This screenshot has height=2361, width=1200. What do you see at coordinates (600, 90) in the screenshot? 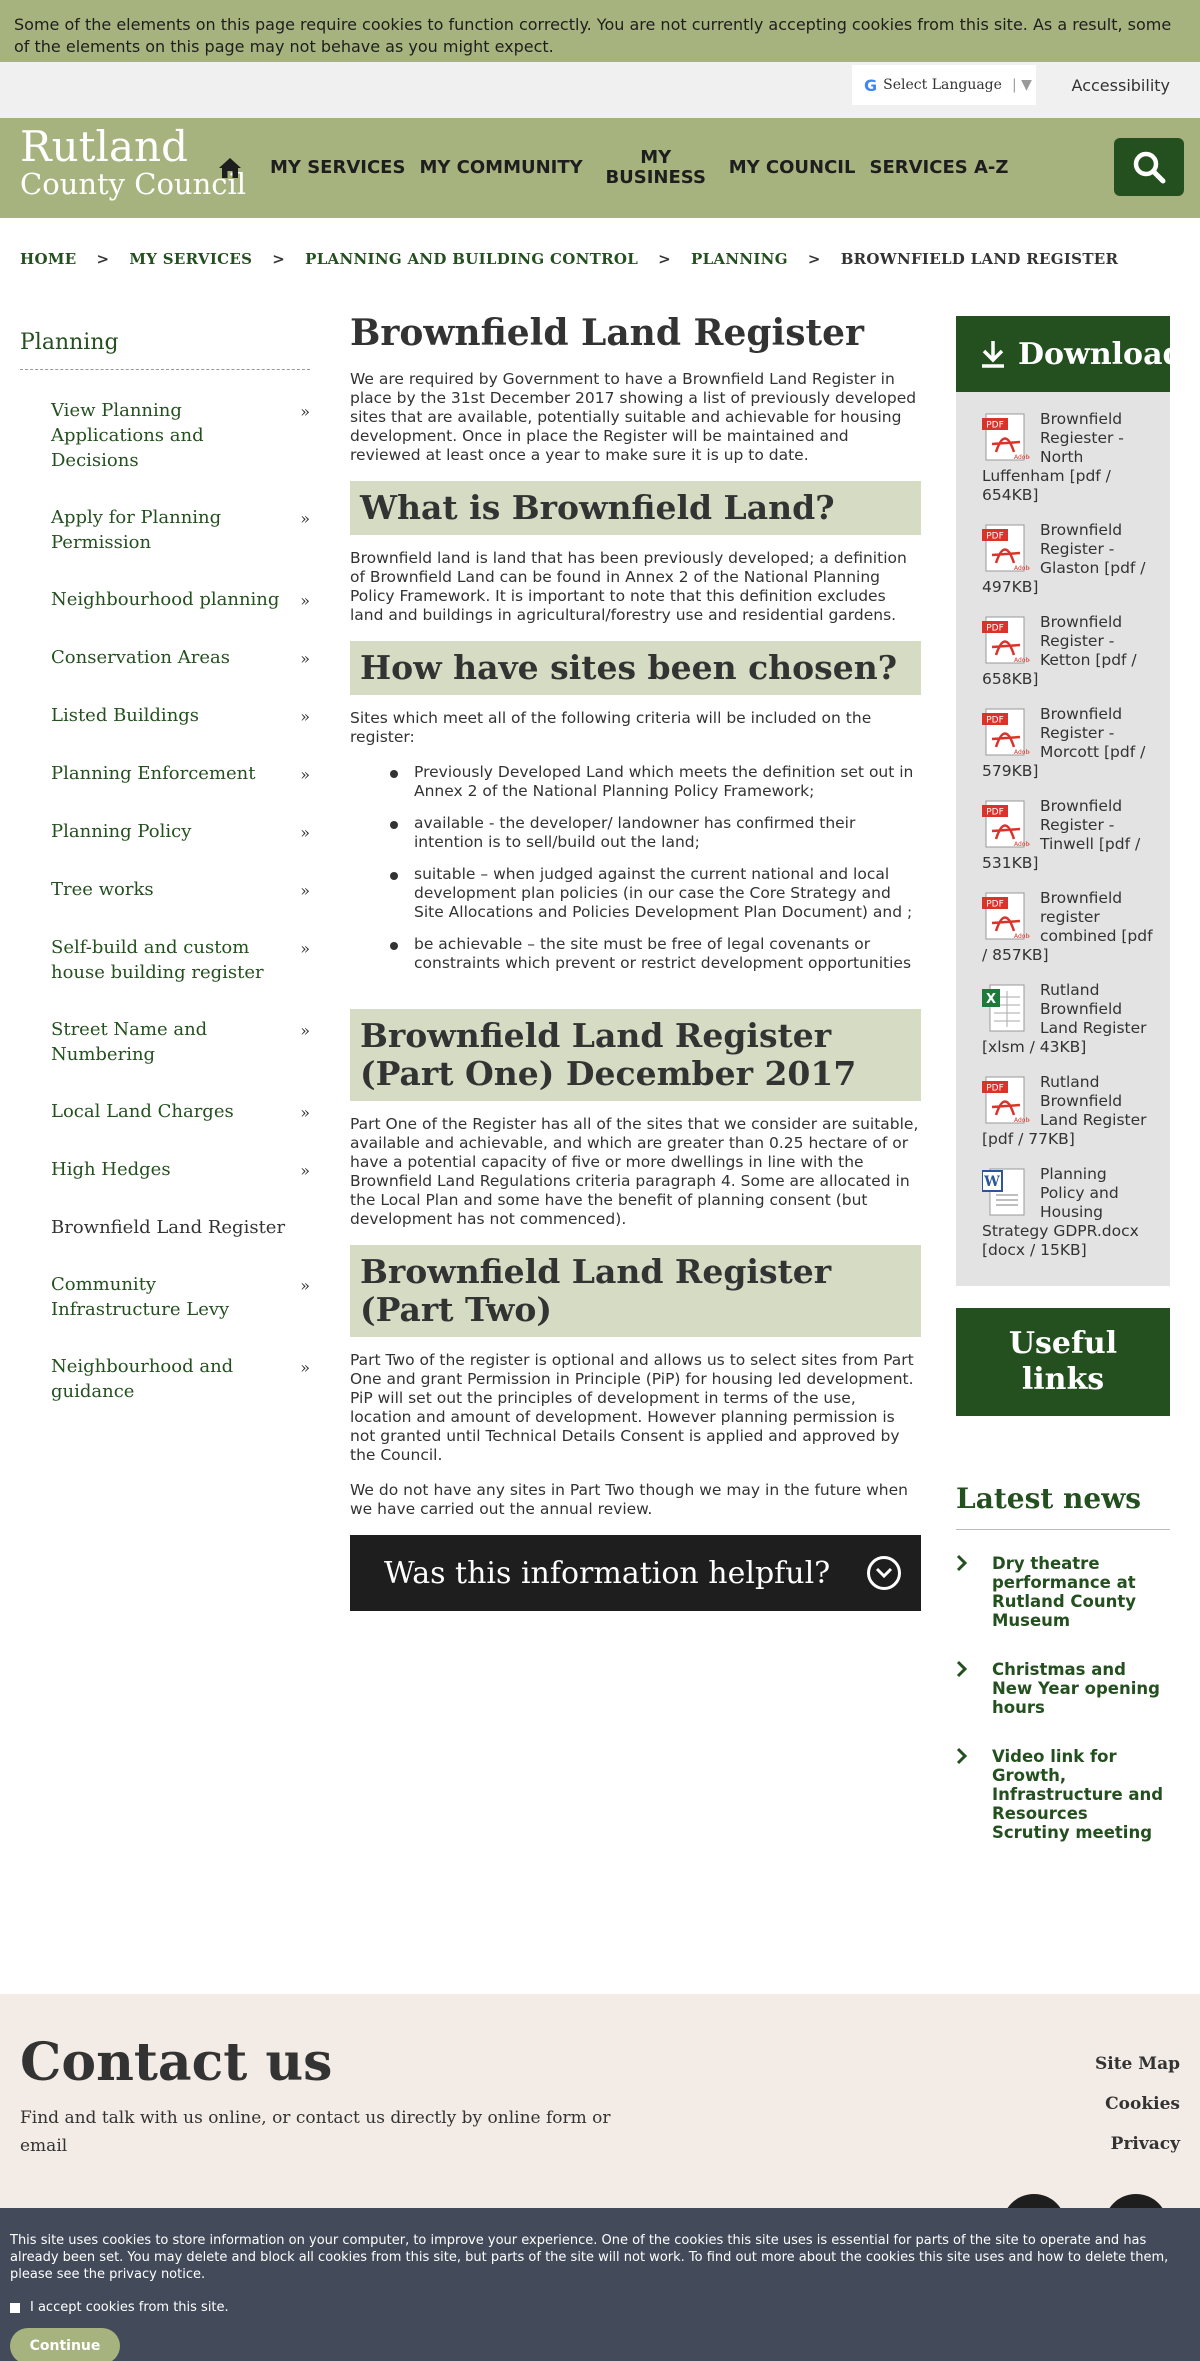
I see `utility-bar: G Select Language | ▼ Accessibility` at bounding box center [600, 90].